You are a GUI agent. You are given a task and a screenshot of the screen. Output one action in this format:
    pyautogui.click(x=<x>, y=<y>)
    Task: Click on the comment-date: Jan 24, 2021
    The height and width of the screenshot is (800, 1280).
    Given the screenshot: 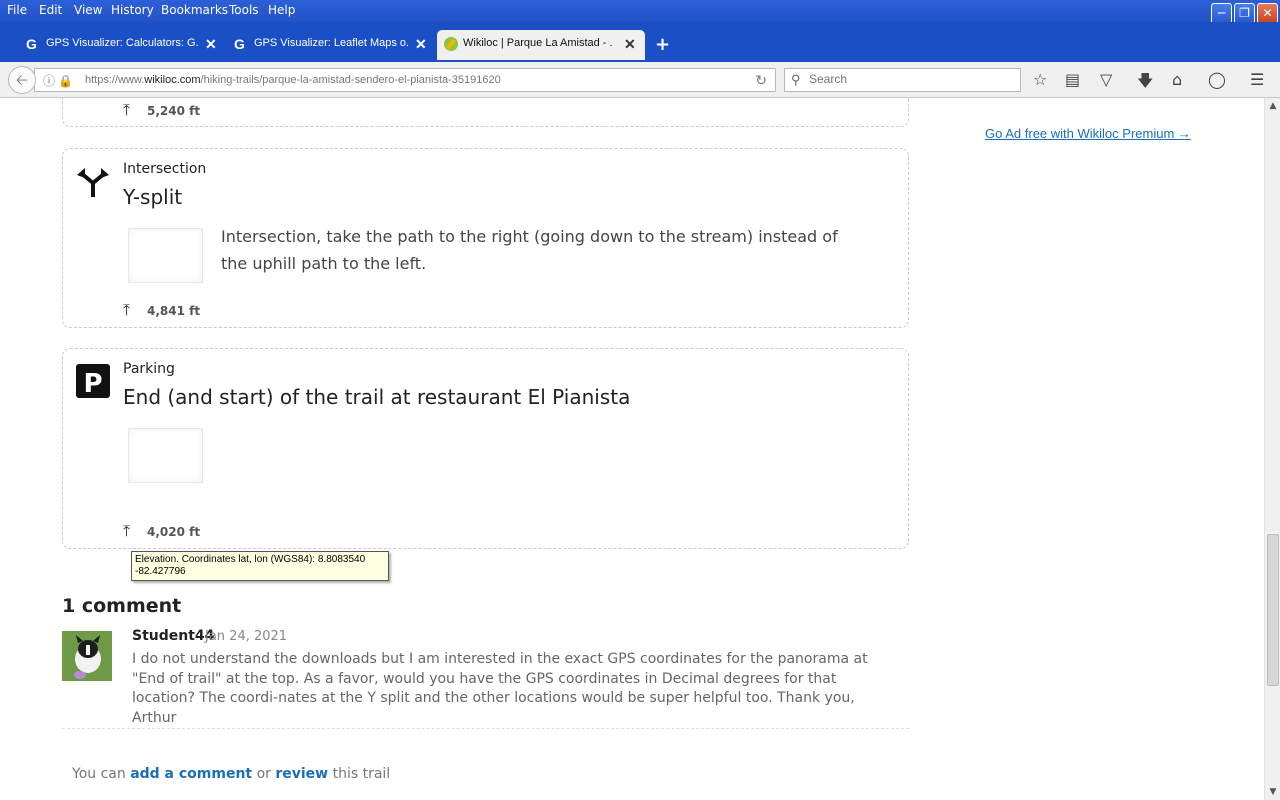 What is the action you would take?
    pyautogui.click(x=246, y=636)
    